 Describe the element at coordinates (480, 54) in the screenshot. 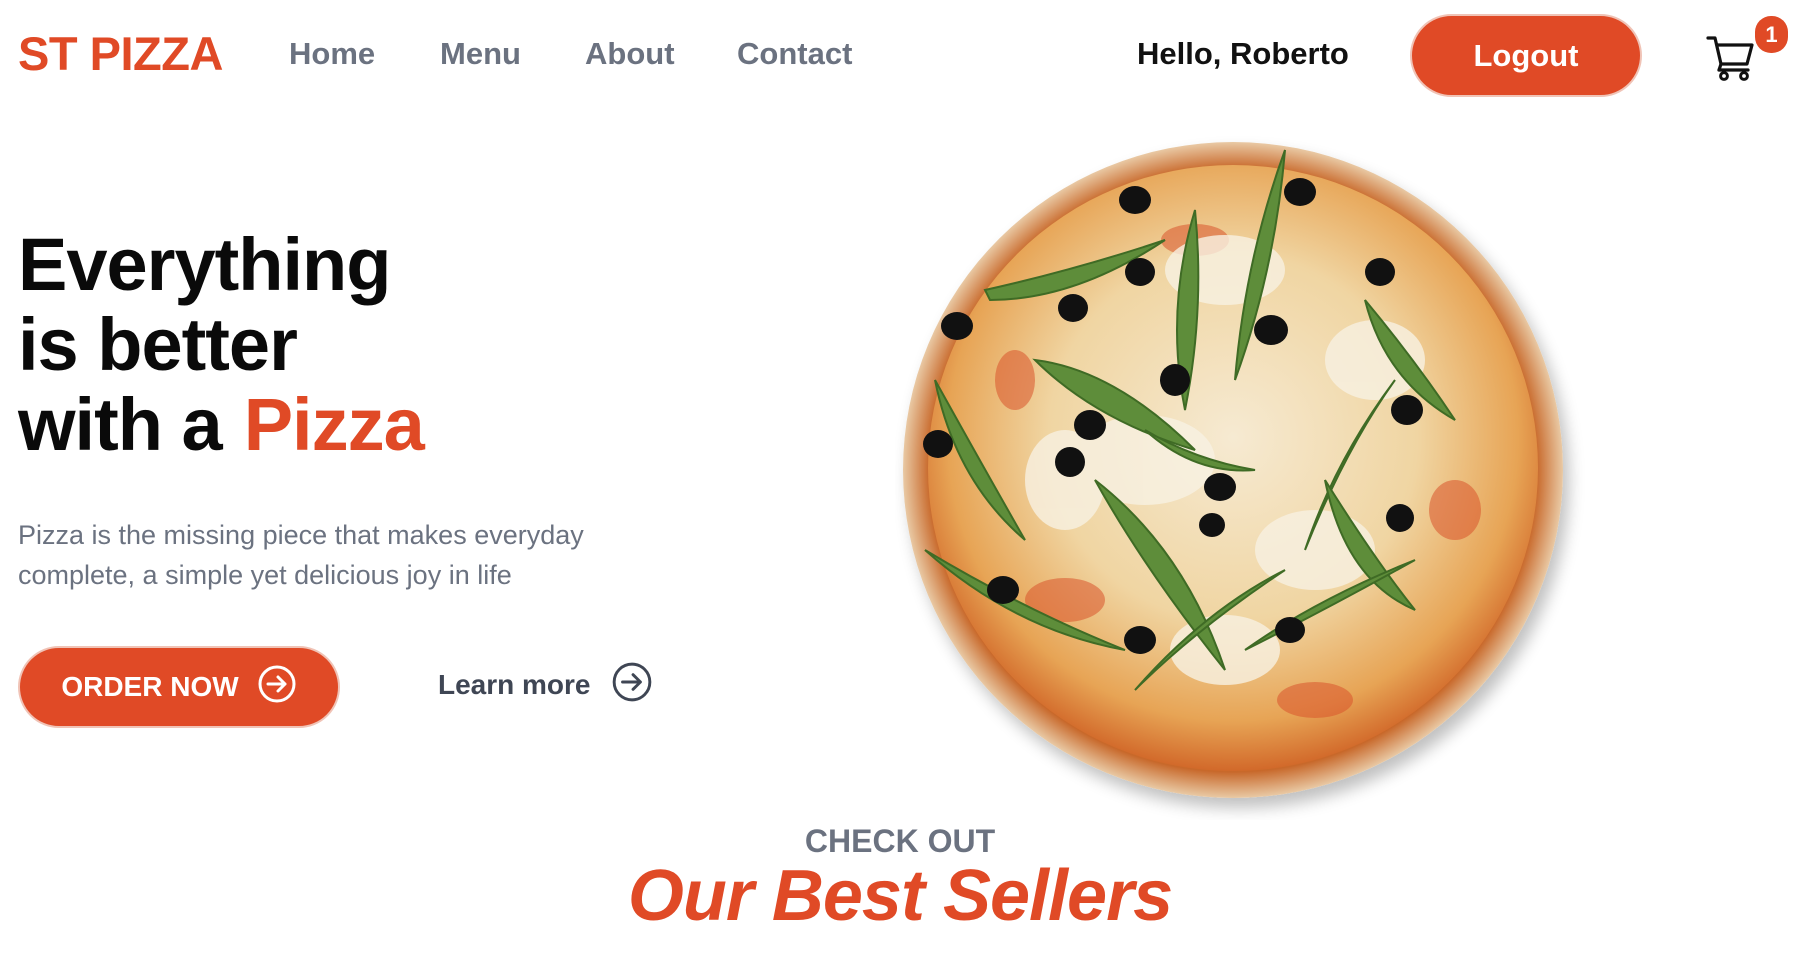

I see `nav-menu: Menu` at that location.